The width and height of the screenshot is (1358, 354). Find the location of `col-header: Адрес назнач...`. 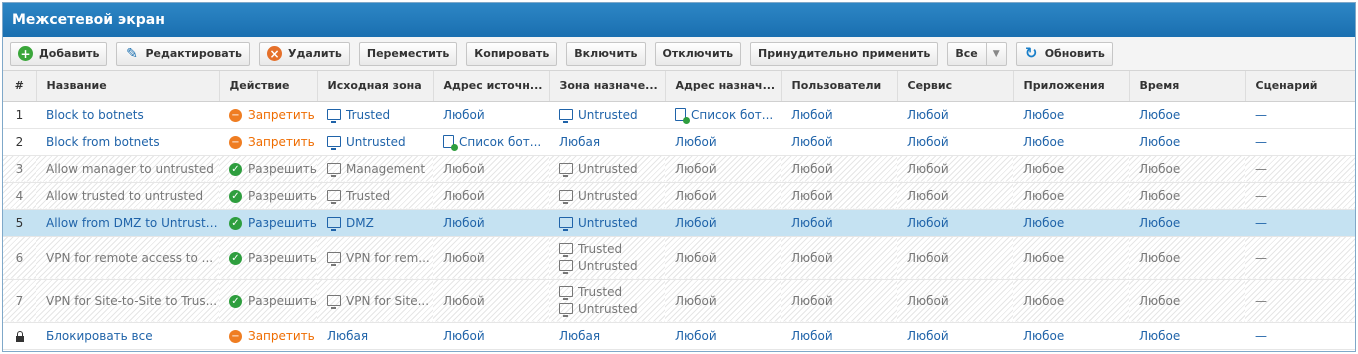

col-header: Адрес назнач... is located at coordinates (723, 86).